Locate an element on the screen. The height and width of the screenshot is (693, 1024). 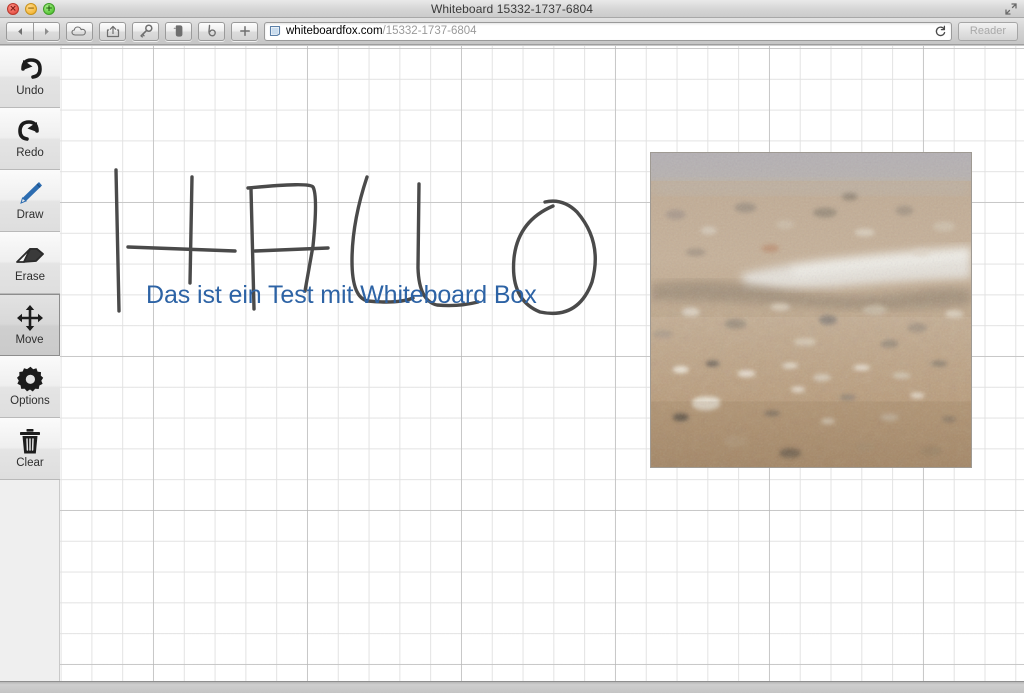
tool-label-draw: Draw is located at coordinates (30, 215).